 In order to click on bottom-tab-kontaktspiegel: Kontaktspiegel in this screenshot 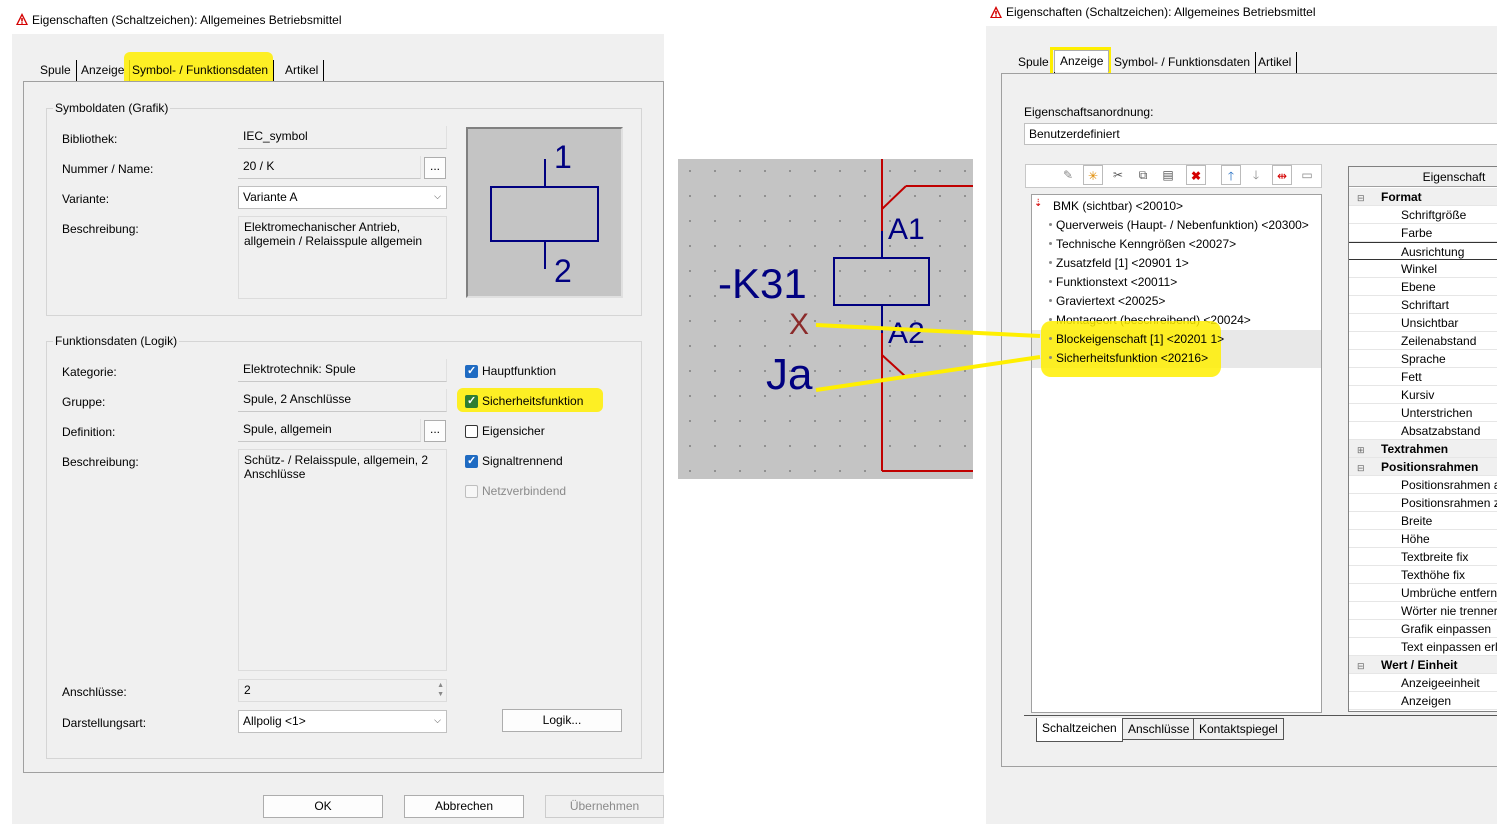, I will do `click(1238, 729)`.